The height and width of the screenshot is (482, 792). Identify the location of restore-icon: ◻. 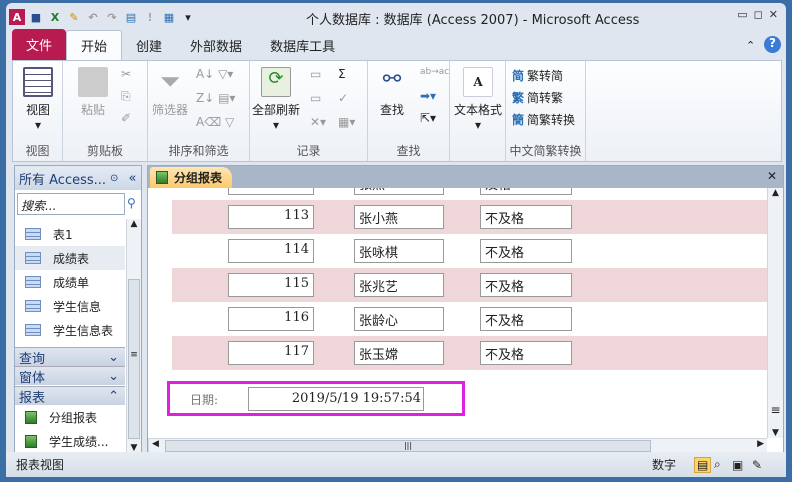
(758, 14).